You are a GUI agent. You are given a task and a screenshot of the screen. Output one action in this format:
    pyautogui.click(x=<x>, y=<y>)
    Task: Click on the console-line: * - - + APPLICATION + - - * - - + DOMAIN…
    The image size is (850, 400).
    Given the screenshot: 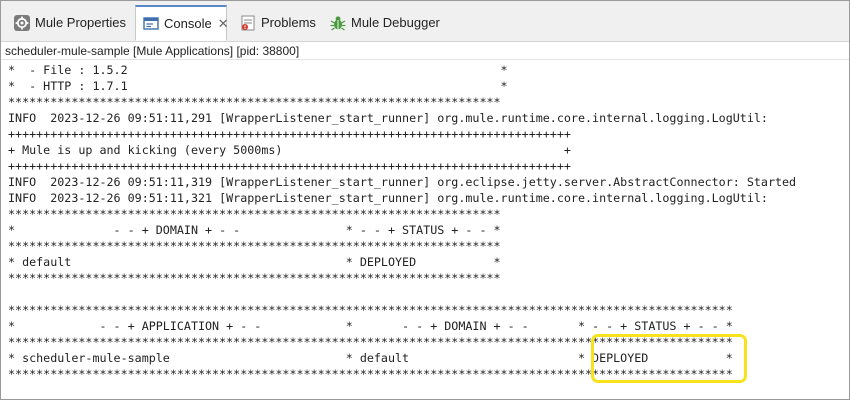 What is the action you would take?
    pyautogui.click(x=370, y=326)
    